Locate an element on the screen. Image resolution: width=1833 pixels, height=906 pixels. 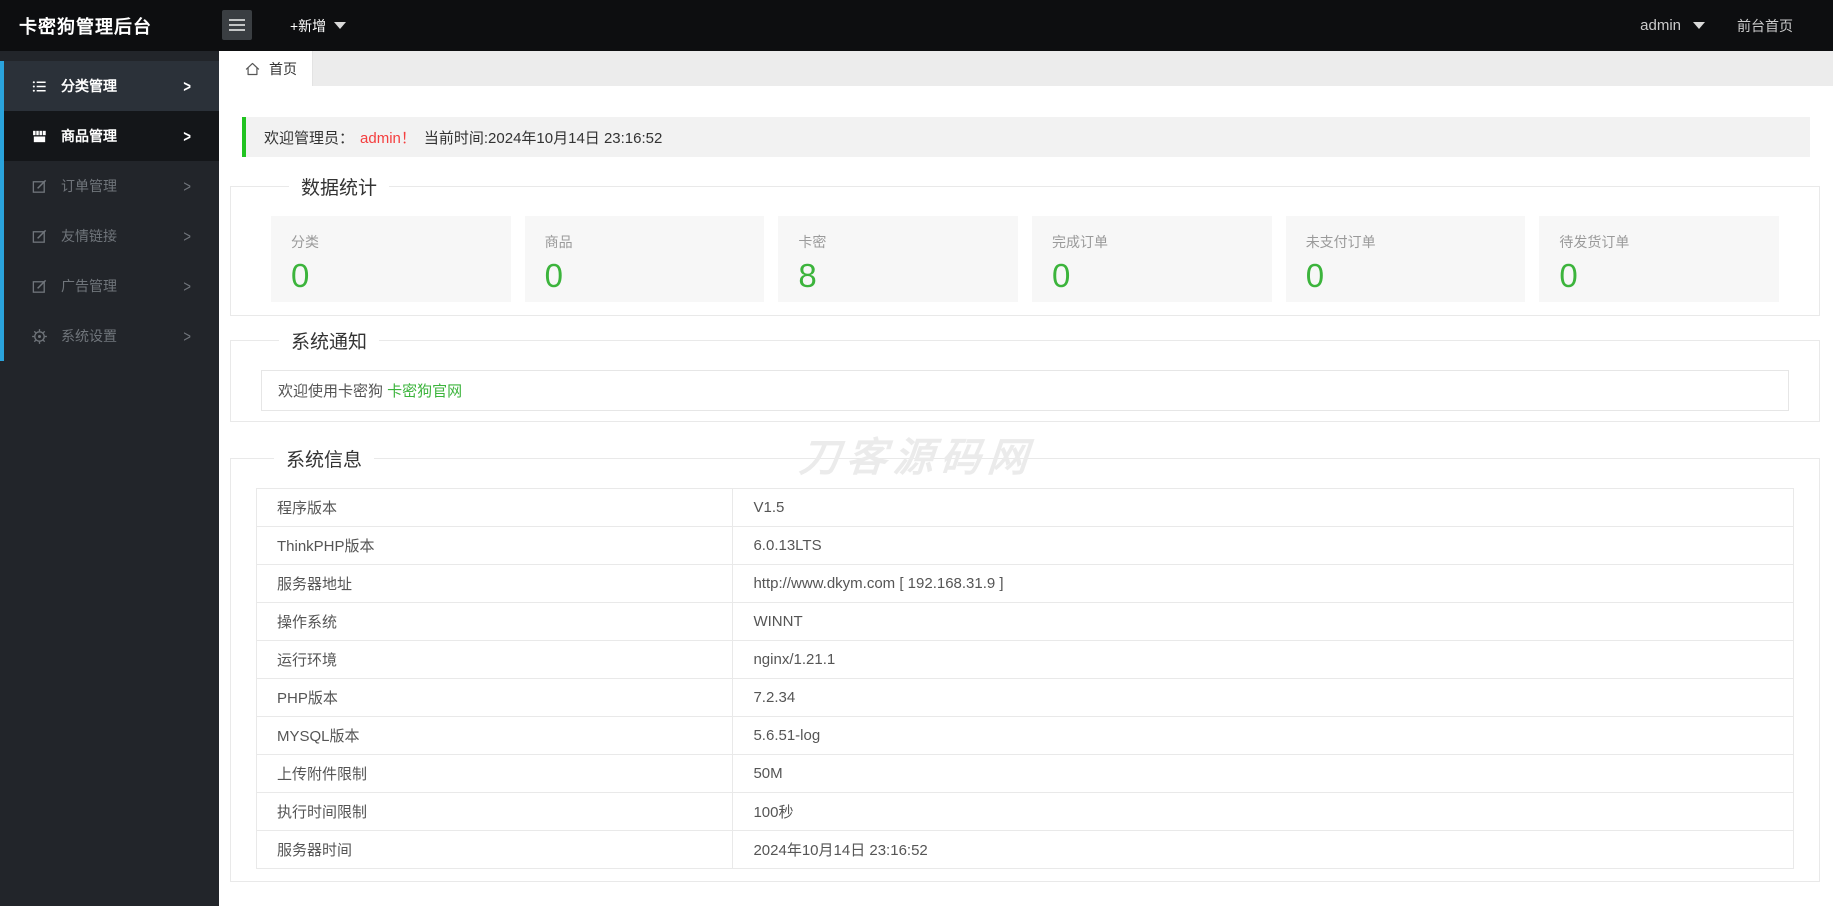
stat-label: 完成订单 is located at coordinates (1080, 242).